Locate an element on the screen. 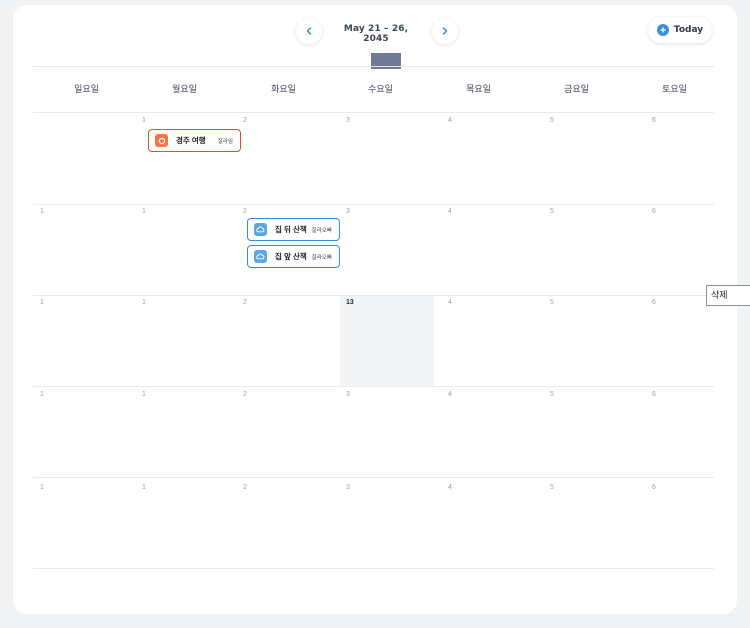  weekday-tue: 화요일 is located at coordinates (283, 89).